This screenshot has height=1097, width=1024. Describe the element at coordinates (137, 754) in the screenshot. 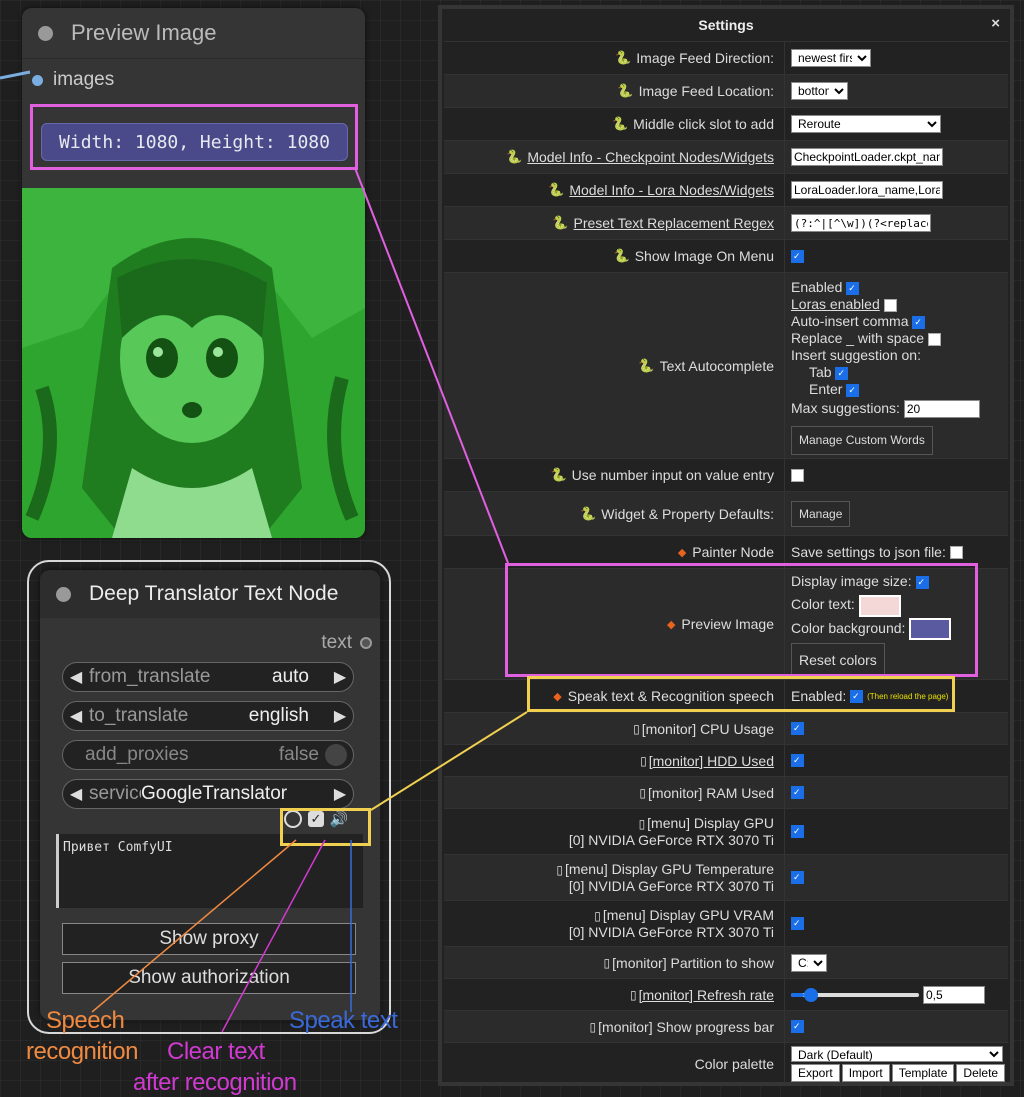

I see `widget-label: add_proxies` at that location.